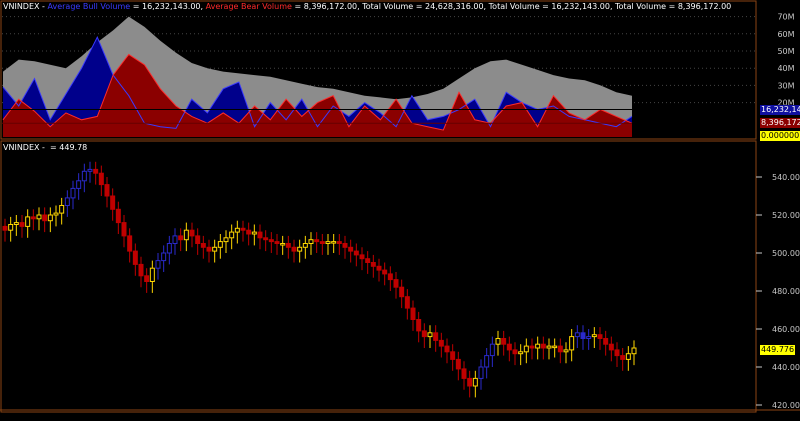 The image size is (800, 421). I want to click on total-volume-label-3: Total Volume, so click(641, 6).